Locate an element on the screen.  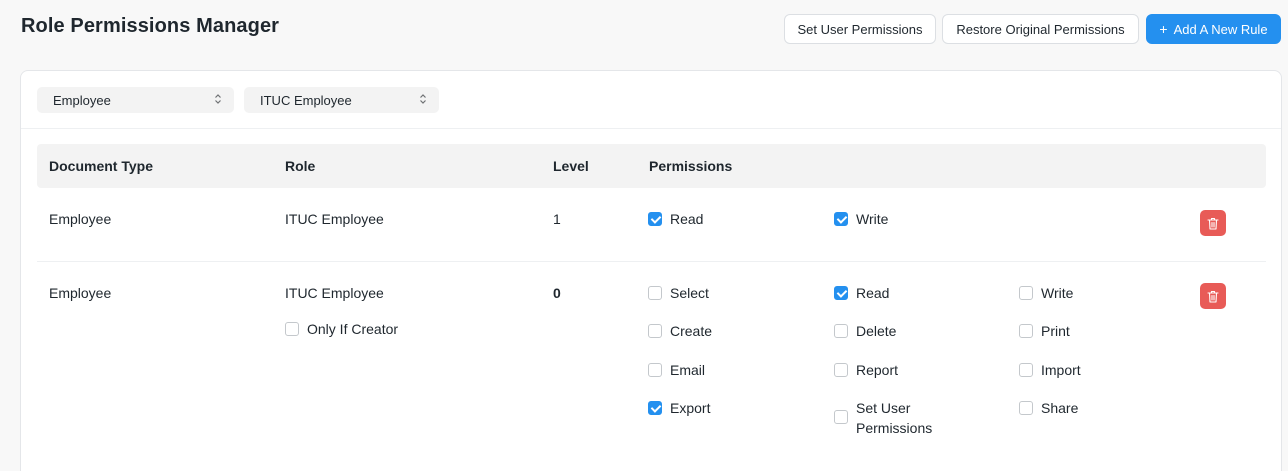
role-select-value: ITUC Employee is located at coordinates (306, 100).